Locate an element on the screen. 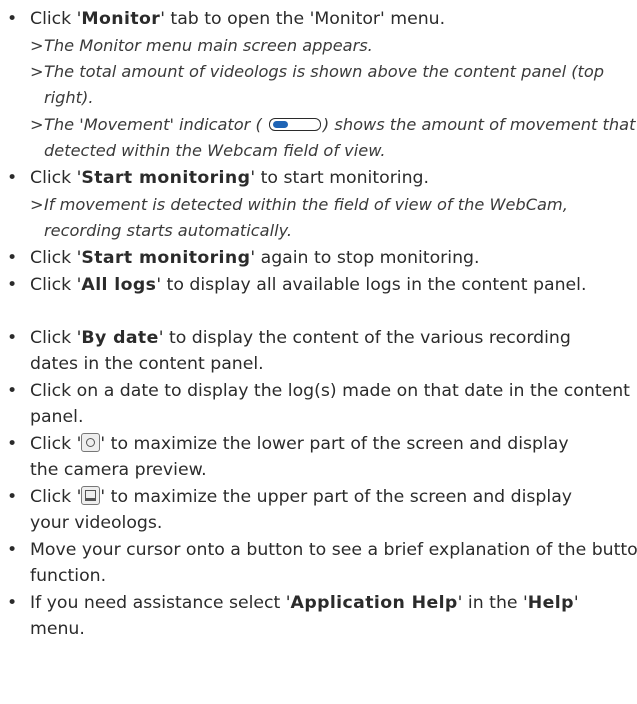 The width and height of the screenshot is (637, 704). item-text: ' in the ' is located at coordinates (492, 603).